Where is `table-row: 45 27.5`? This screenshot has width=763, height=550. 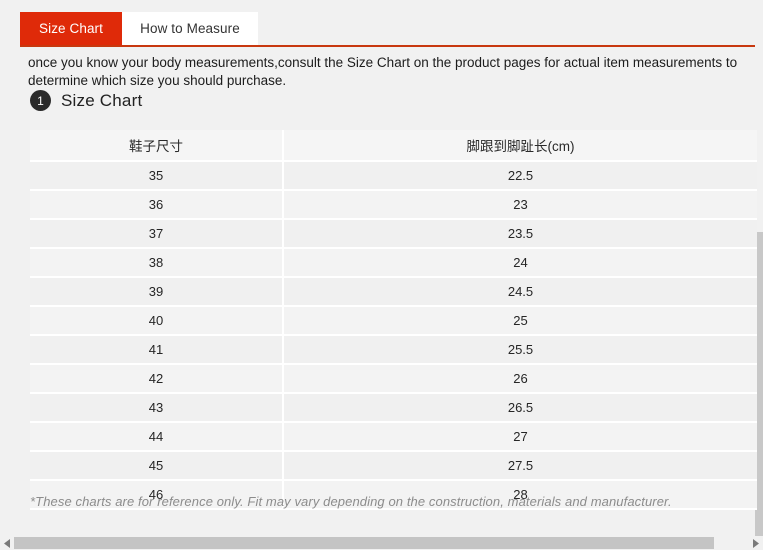
table-row: 45 27.5 is located at coordinates (393, 466).